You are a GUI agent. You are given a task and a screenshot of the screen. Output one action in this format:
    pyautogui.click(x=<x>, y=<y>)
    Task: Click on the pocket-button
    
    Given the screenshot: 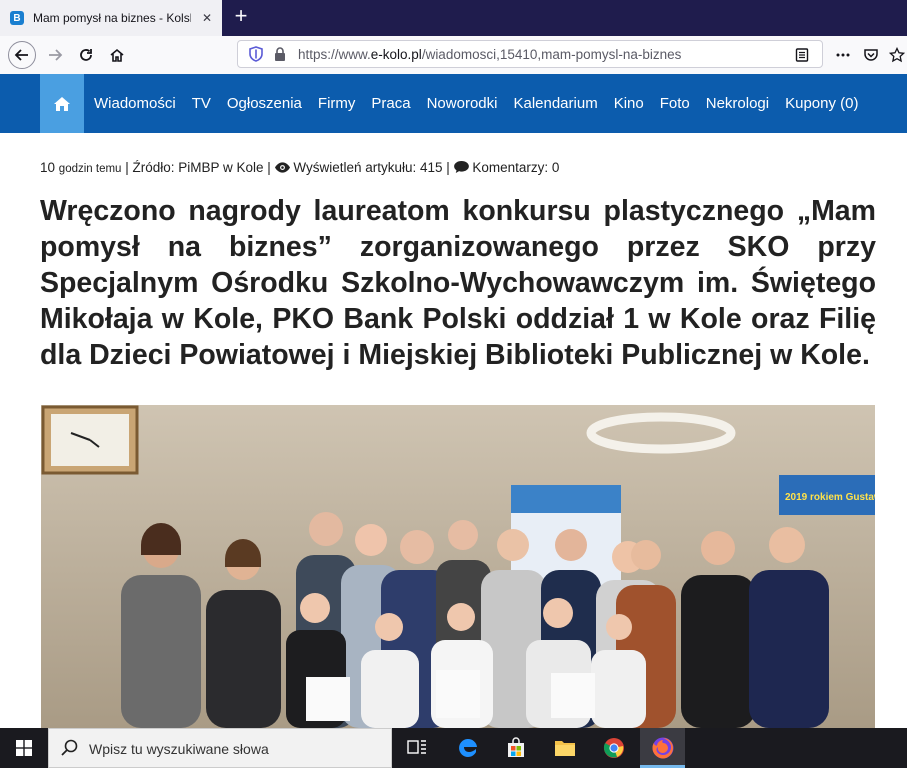 What is the action you would take?
    pyautogui.click(x=871, y=55)
    